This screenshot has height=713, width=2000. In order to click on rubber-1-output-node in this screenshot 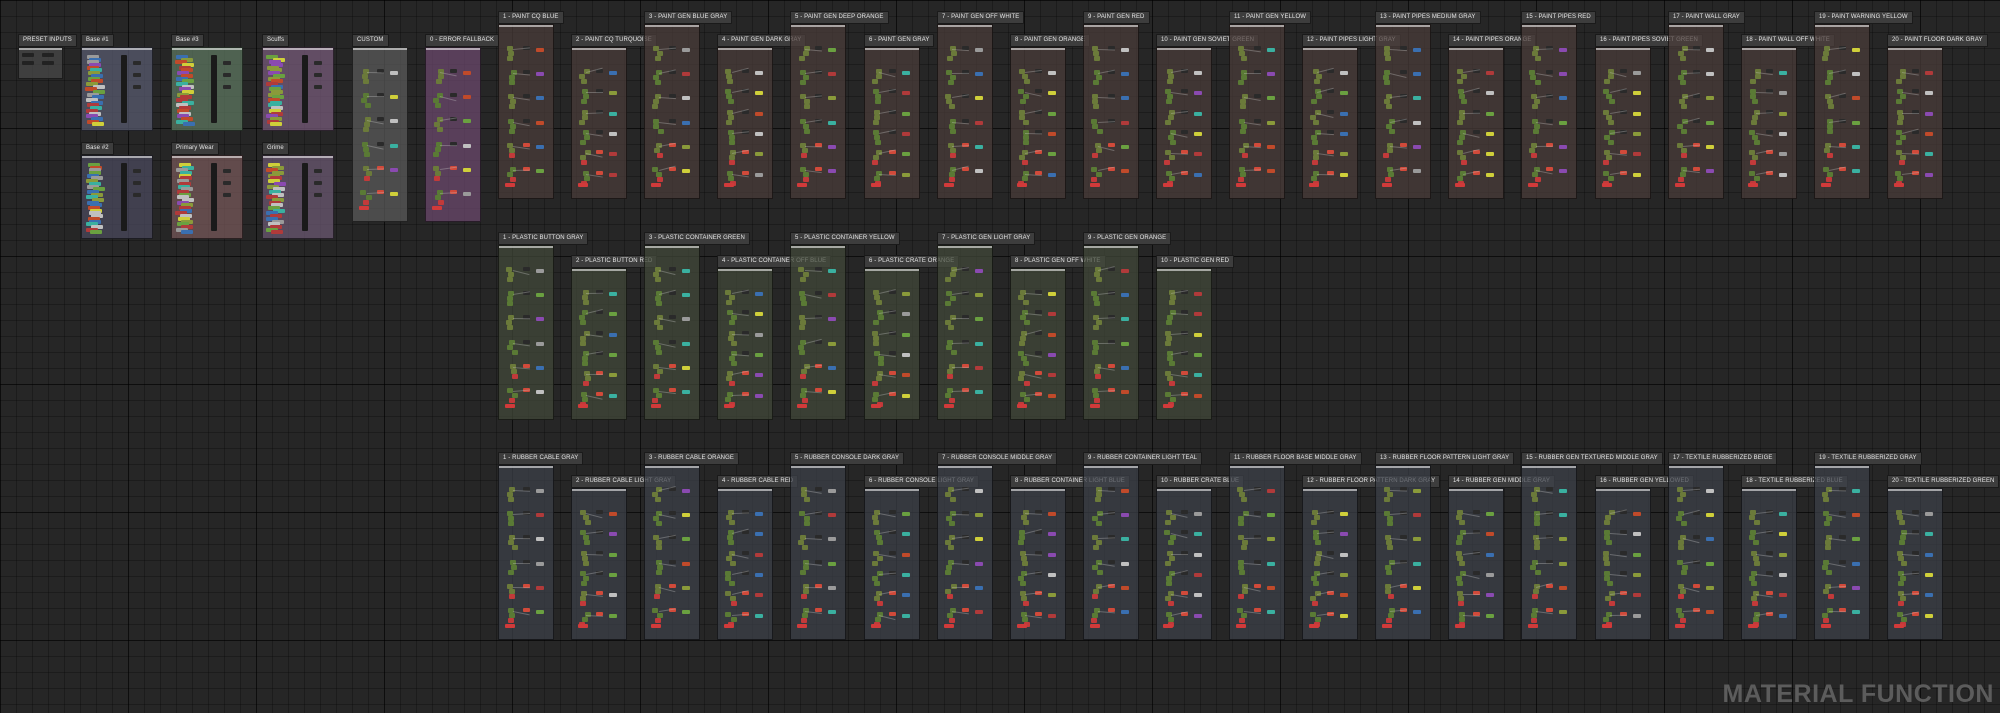, I will do `click(509, 626)`.